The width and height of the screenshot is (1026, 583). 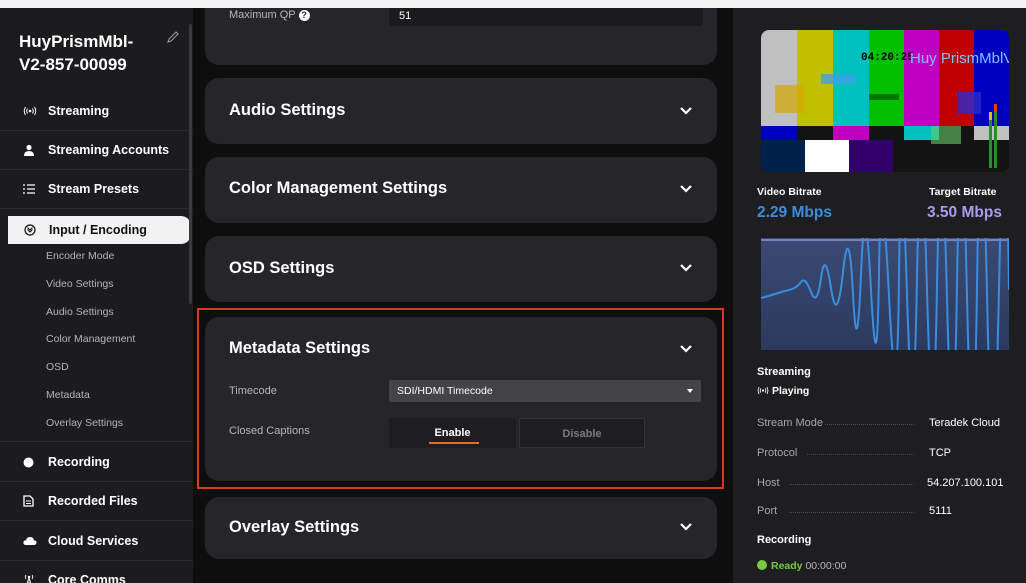 I want to click on sidebar-item-input-encoding: Input / Encoding, so click(x=99, y=230).